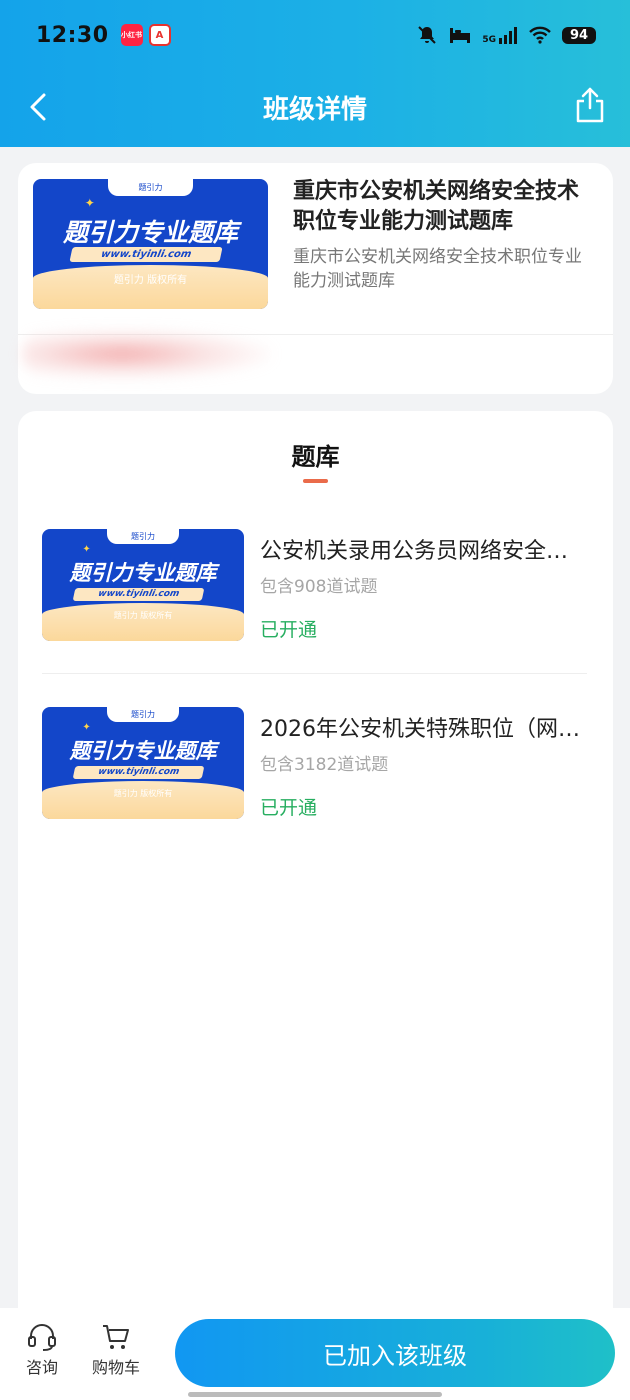 This screenshot has height=1400, width=630. What do you see at coordinates (395, 1353) in the screenshot?
I see `joined-class-button: 已加入该班级` at bounding box center [395, 1353].